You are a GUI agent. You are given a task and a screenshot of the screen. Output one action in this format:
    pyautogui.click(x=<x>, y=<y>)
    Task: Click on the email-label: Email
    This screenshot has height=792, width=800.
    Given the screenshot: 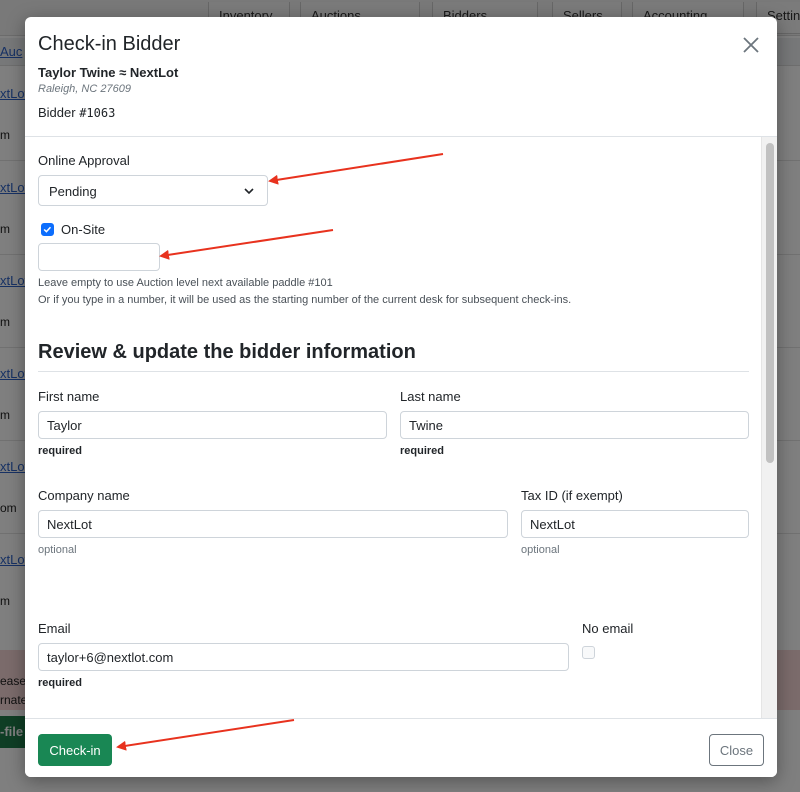 What is the action you would take?
    pyautogui.click(x=54, y=628)
    